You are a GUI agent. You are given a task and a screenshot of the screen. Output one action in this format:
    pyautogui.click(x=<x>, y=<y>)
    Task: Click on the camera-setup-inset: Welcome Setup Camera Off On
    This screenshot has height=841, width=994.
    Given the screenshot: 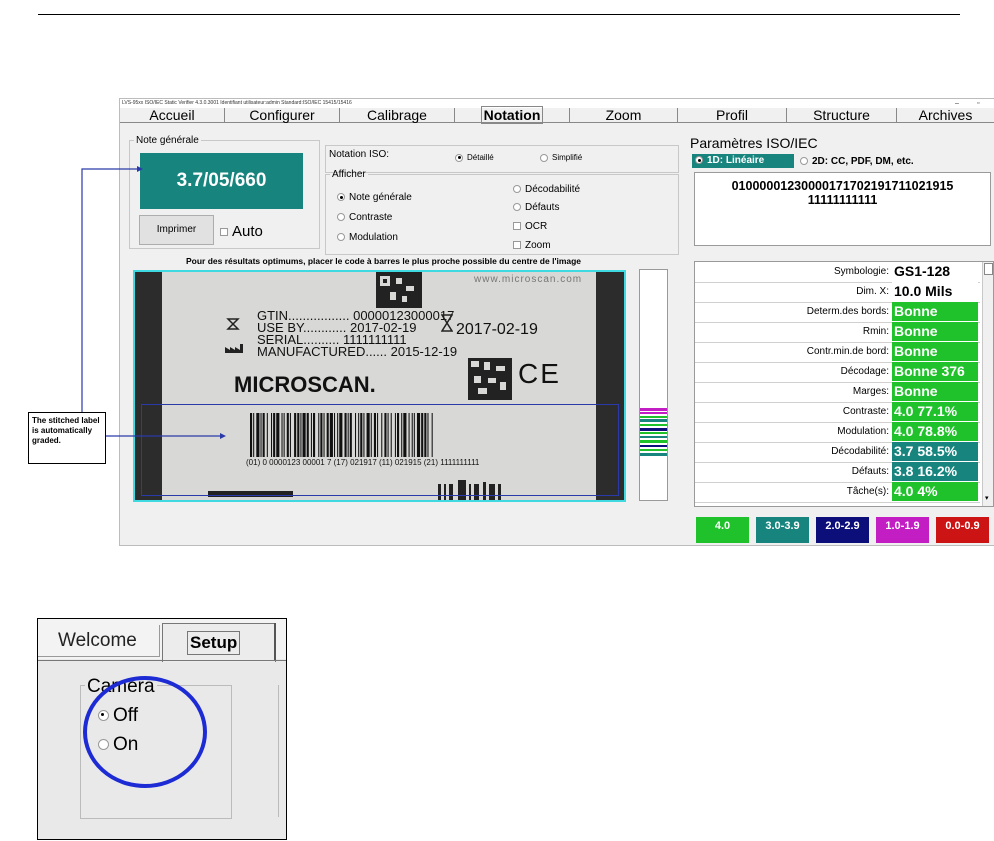 What is the action you would take?
    pyautogui.click(x=162, y=729)
    